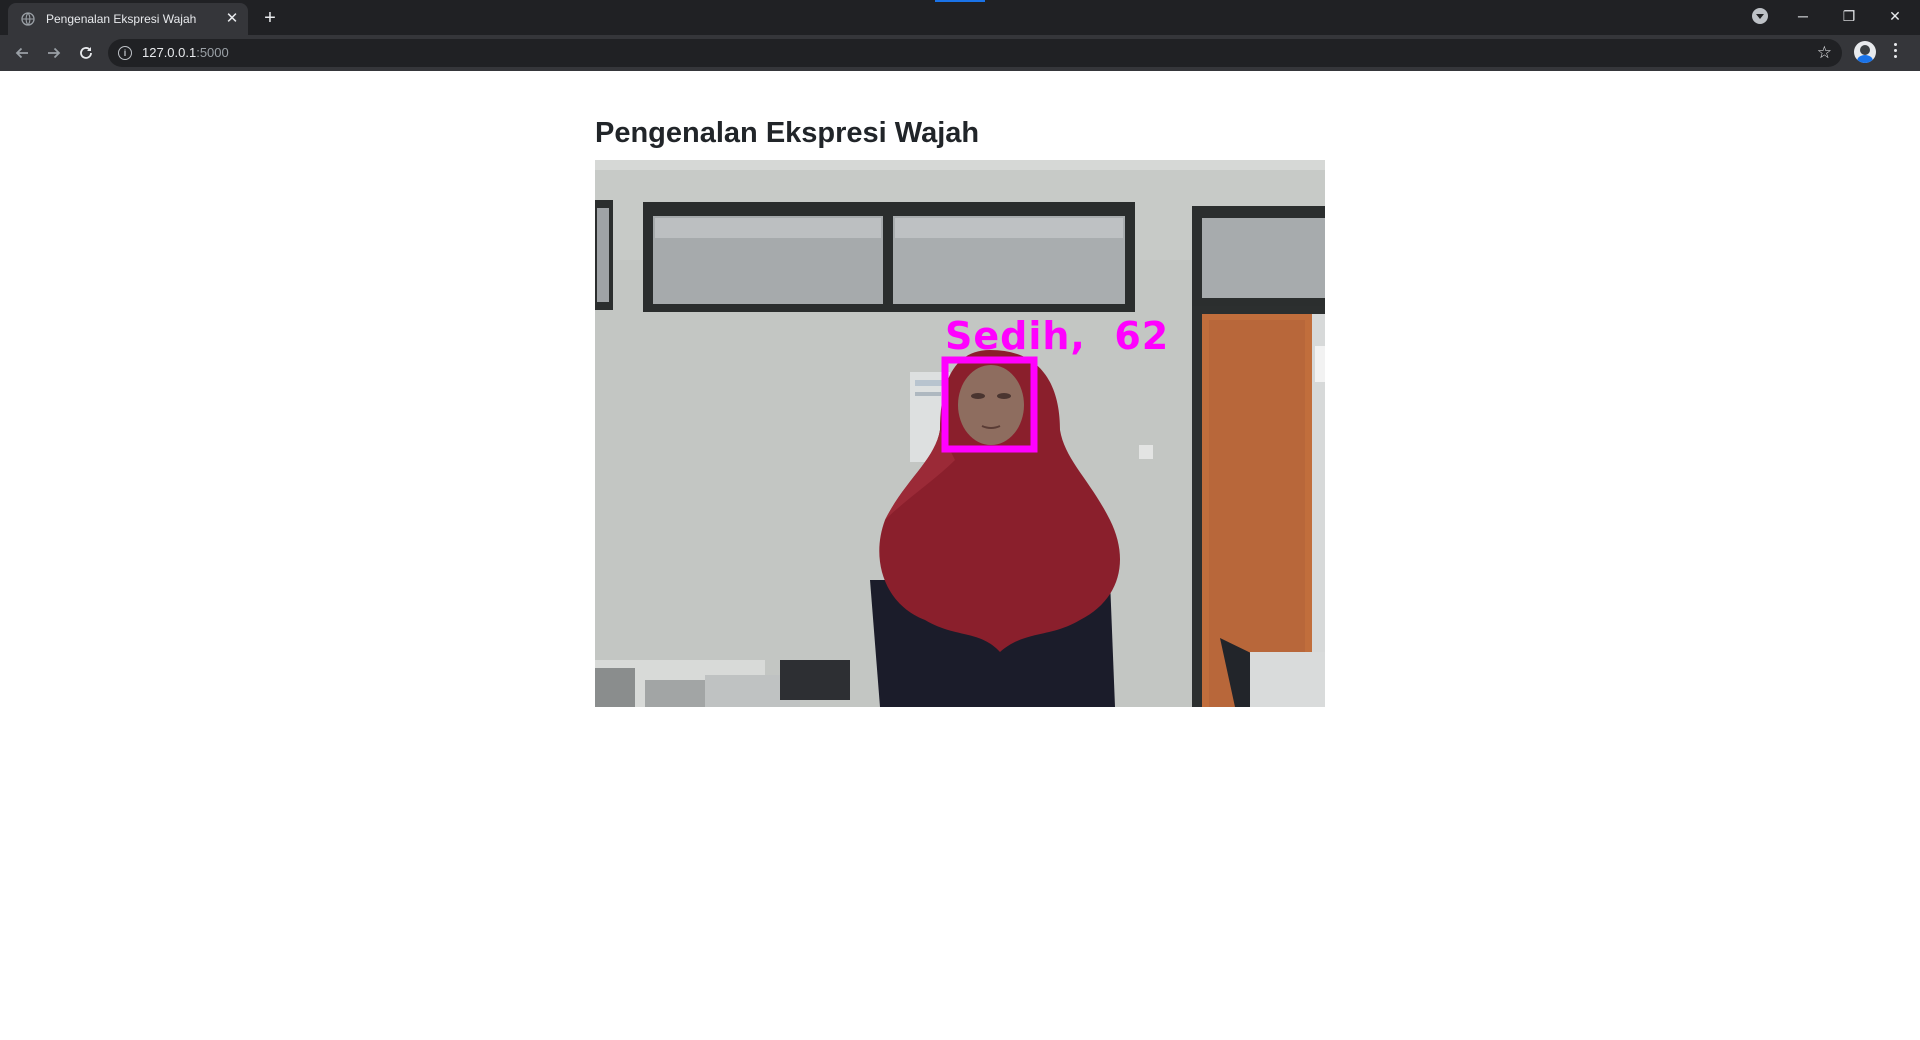 The width and height of the screenshot is (1920, 1040). I want to click on plus-icon: +, so click(270, 18).